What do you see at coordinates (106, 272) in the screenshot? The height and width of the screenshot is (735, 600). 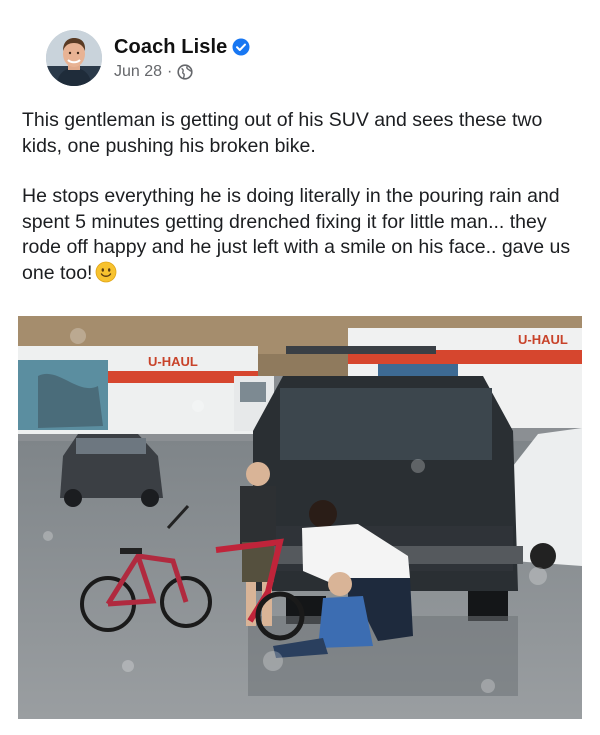 I see `smiling-face-emoji-icon` at bounding box center [106, 272].